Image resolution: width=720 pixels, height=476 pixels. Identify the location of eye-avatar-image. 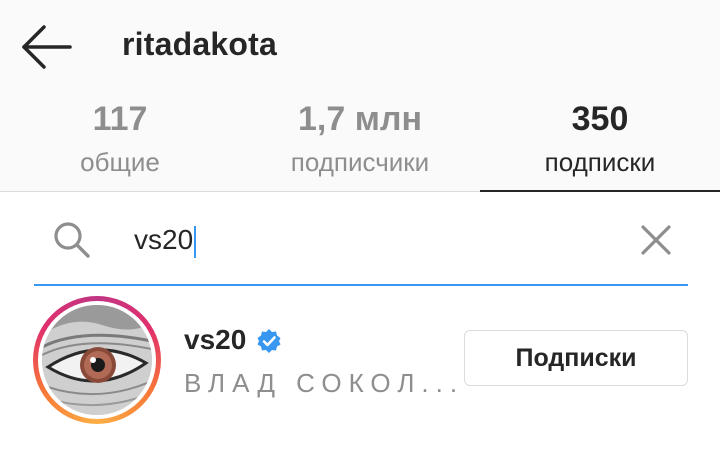
(97, 360).